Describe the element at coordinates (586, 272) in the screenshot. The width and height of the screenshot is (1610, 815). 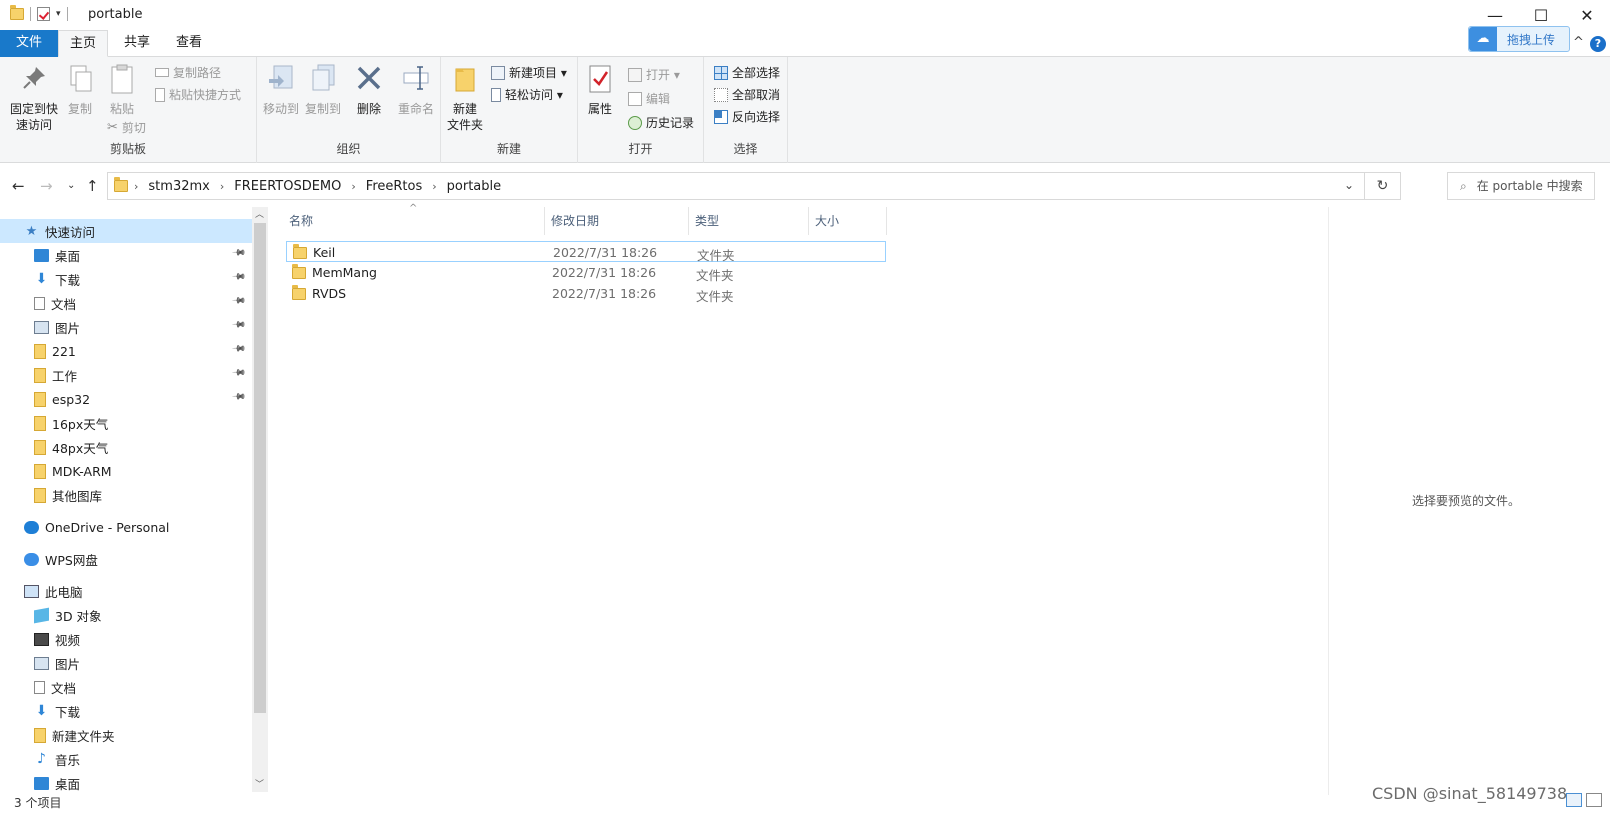
I see `file-row: MemMang 2022/7/31 18:26 文件夹` at that location.